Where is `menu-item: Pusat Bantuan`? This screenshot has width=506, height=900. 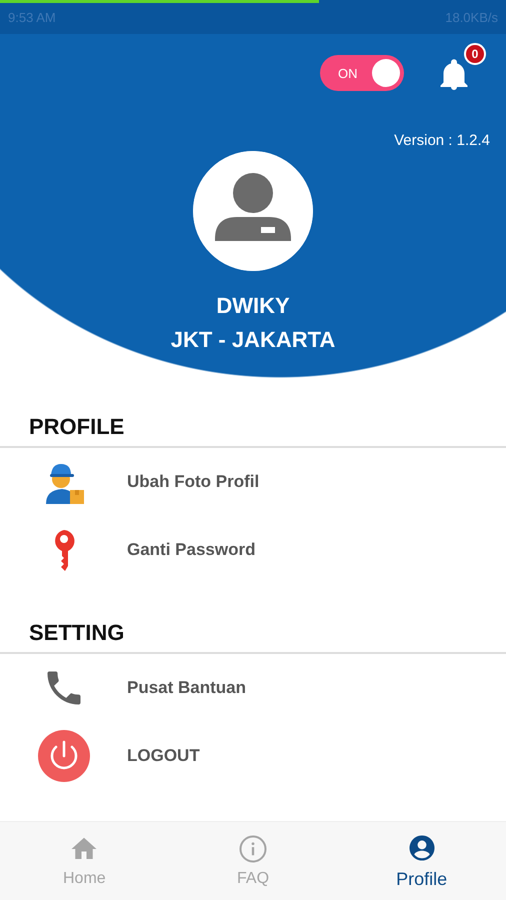
menu-item: Pusat Bantuan is located at coordinates (253, 688).